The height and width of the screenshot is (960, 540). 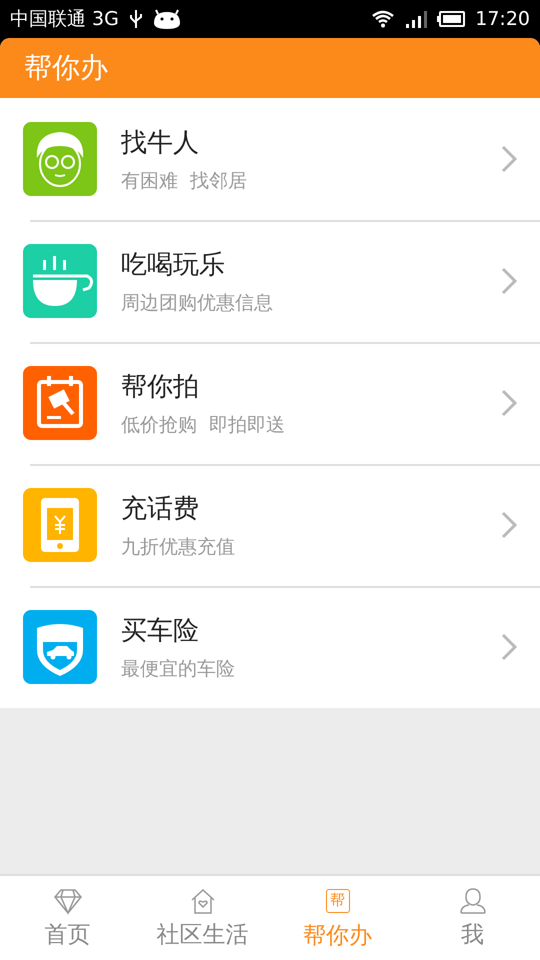 I want to click on clock-text: 17:20, so click(x=502, y=19).